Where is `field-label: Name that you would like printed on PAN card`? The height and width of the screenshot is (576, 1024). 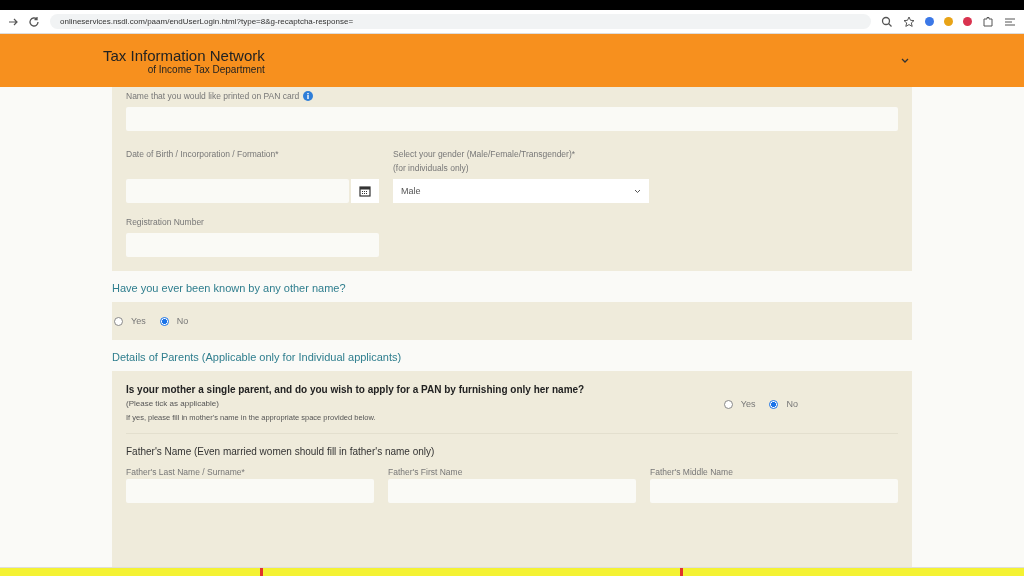 field-label: Name that you would like printed on PAN card is located at coordinates (213, 96).